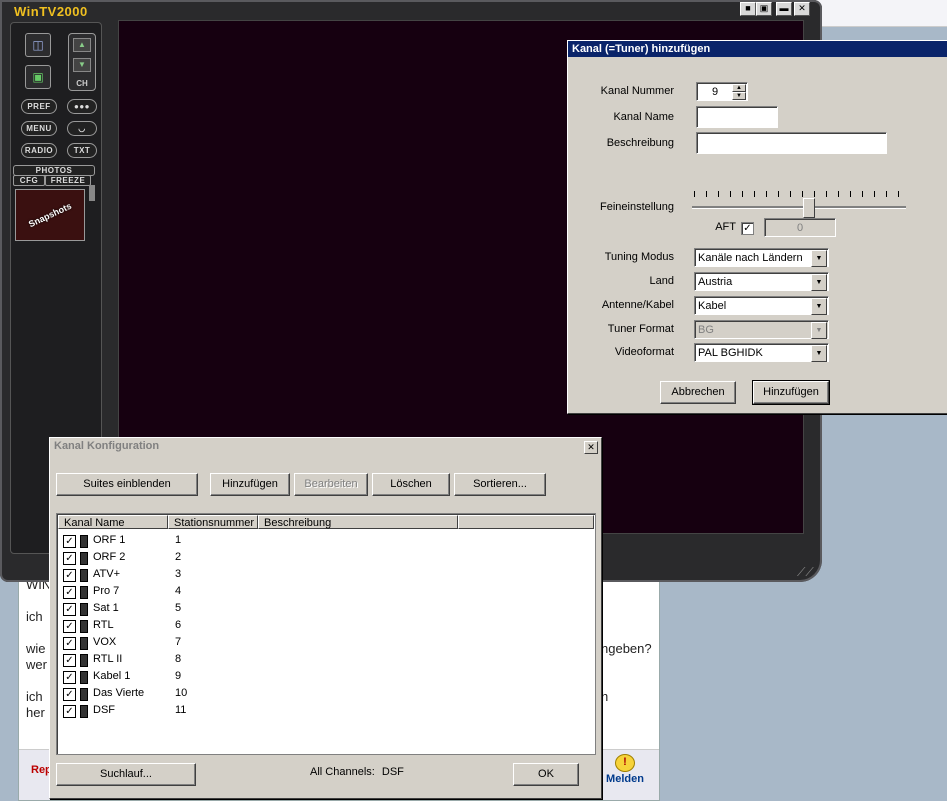 Image resolution: width=947 pixels, height=801 pixels. I want to click on tuning-modus-select: Kanäle nach Ländern ▼, so click(761, 257).